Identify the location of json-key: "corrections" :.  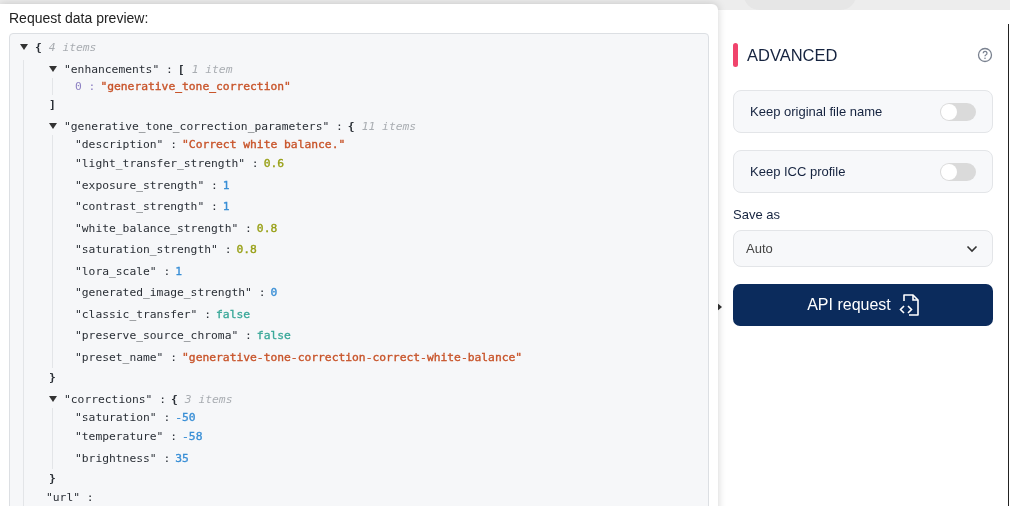
(115, 399).